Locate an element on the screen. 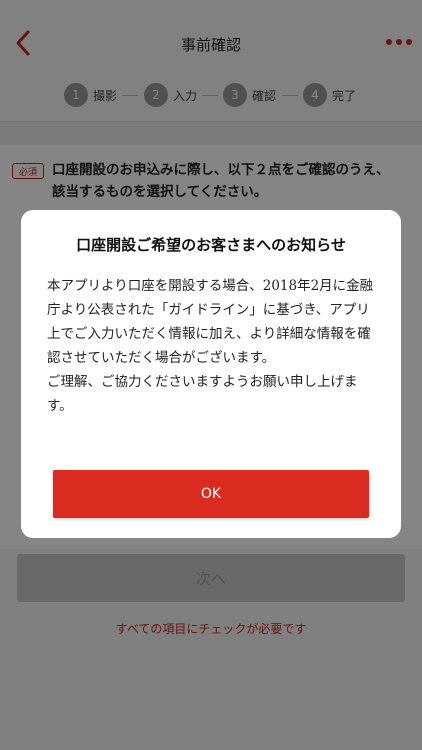 The height and width of the screenshot is (750, 422). dialog-title: 口座開設ご希望のお客さまへのお知らせ is located at coordinates (211, 245).